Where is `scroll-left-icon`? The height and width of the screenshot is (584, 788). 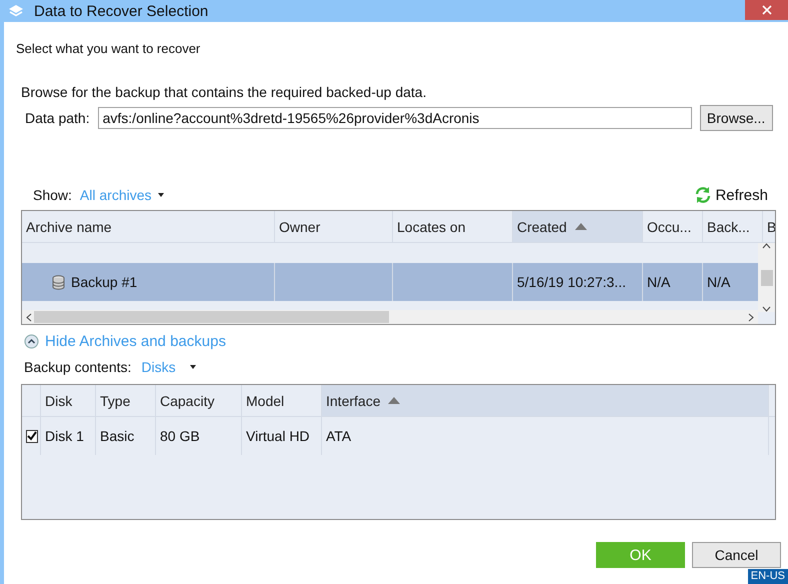
scroll-left-icon is located at coordinates (29, 317).